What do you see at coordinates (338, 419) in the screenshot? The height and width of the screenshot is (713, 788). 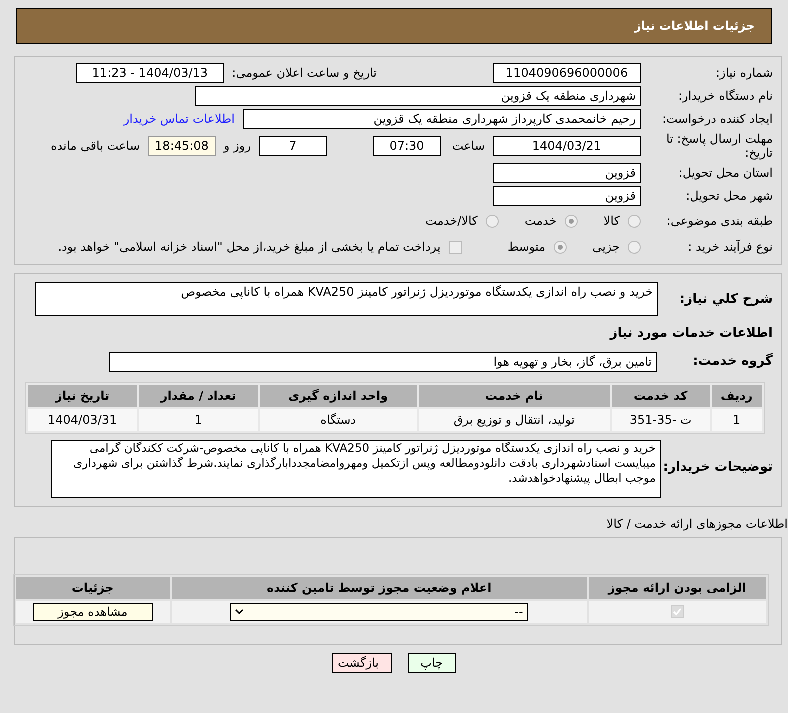 I see `table-cell: دستگاه` at bounding box center [338, 419].